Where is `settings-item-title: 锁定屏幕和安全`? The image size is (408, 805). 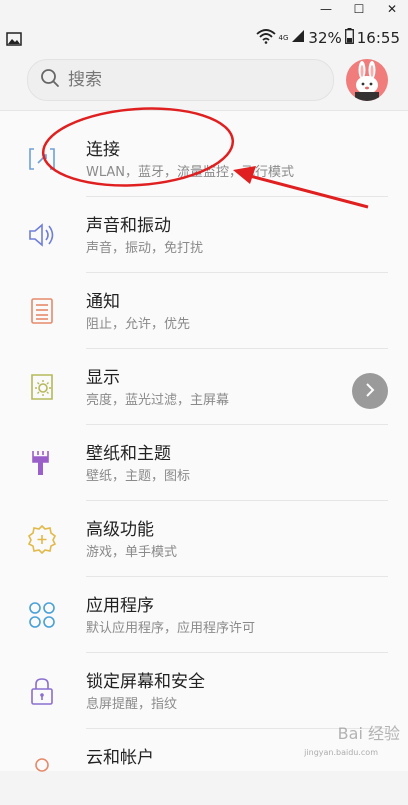 settings-item-title: 锁定屏幕和安全 is located at coordinates (145, 682).